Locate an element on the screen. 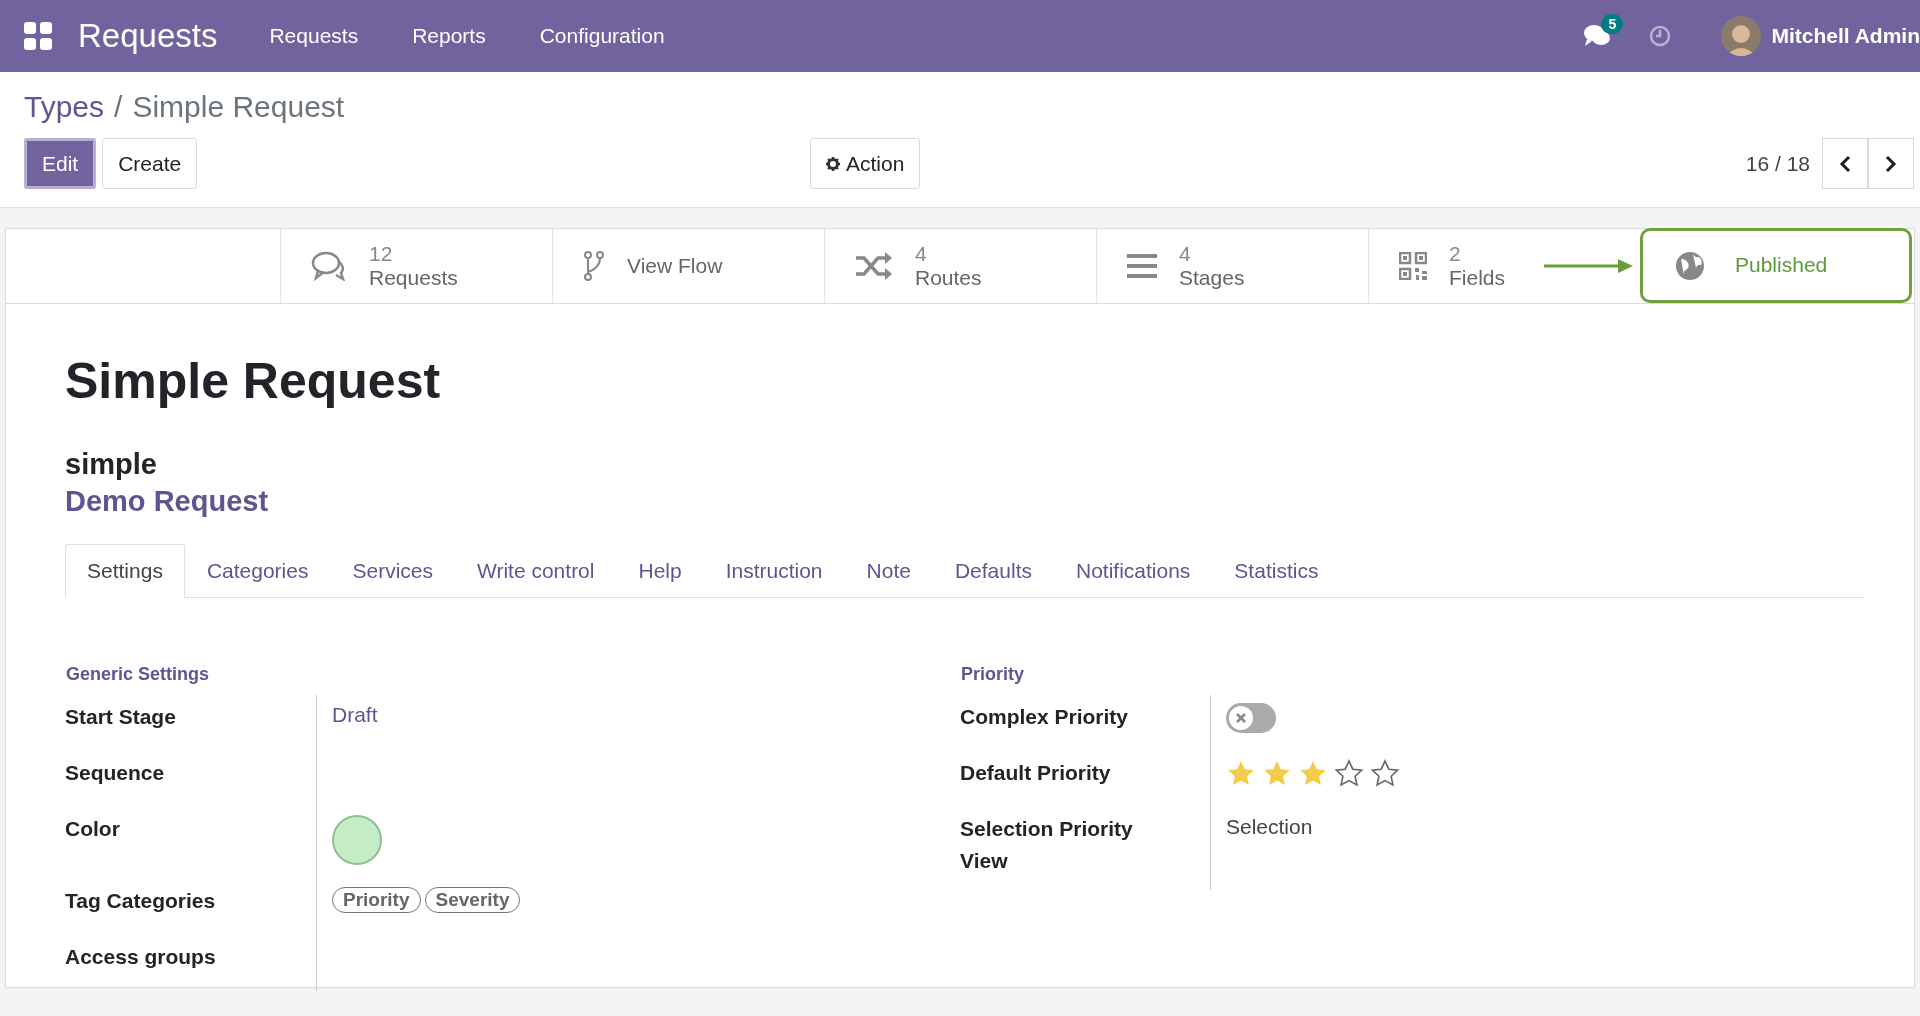 The width and height of the screenshot is (1920, 1016). tab: Categories is located at coordinates (257, 571).